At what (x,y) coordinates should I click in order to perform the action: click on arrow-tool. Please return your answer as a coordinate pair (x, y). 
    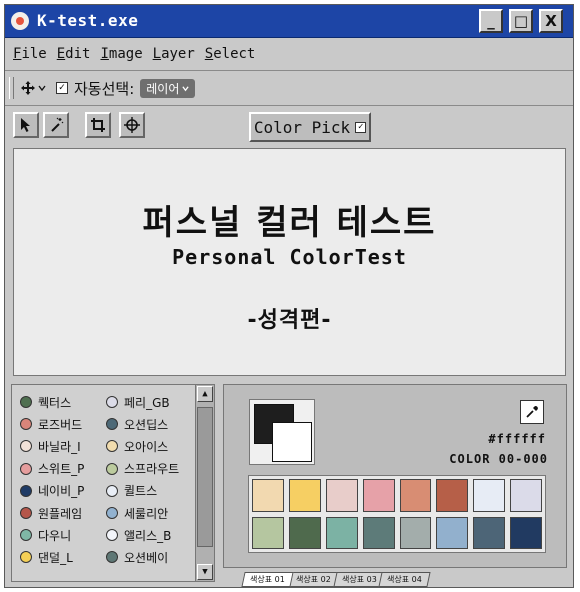
    Looking at the image, I should click on (26, 125).